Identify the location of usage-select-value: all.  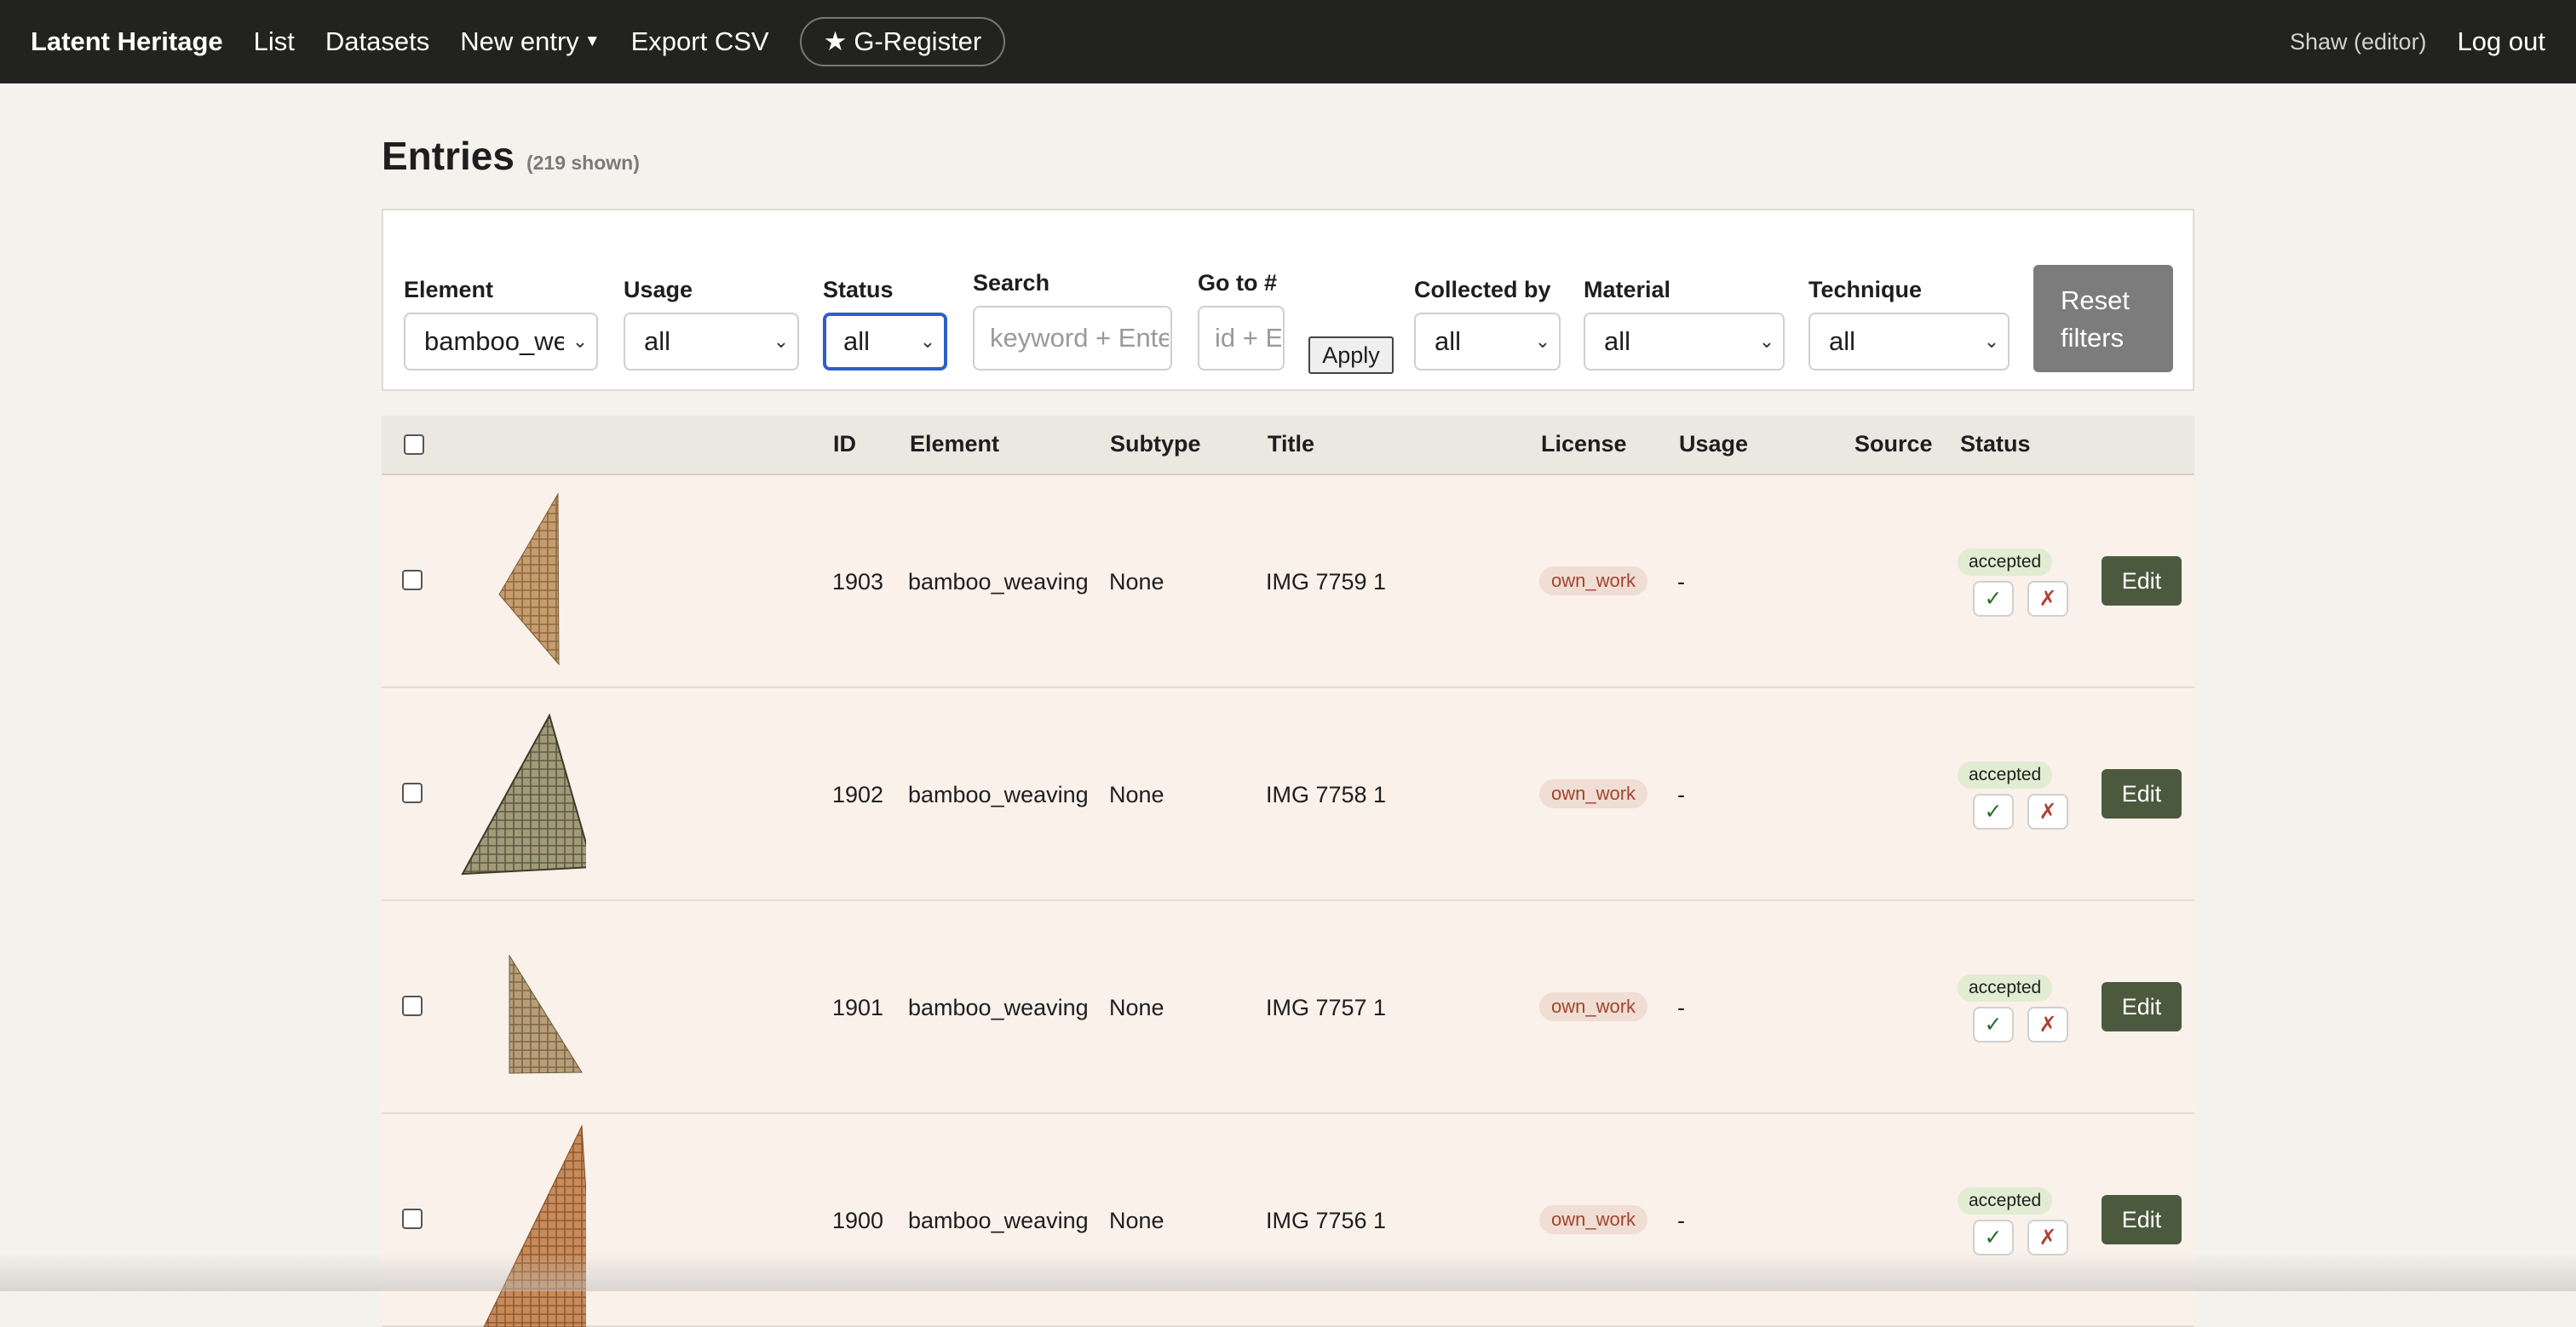
(658, 341).